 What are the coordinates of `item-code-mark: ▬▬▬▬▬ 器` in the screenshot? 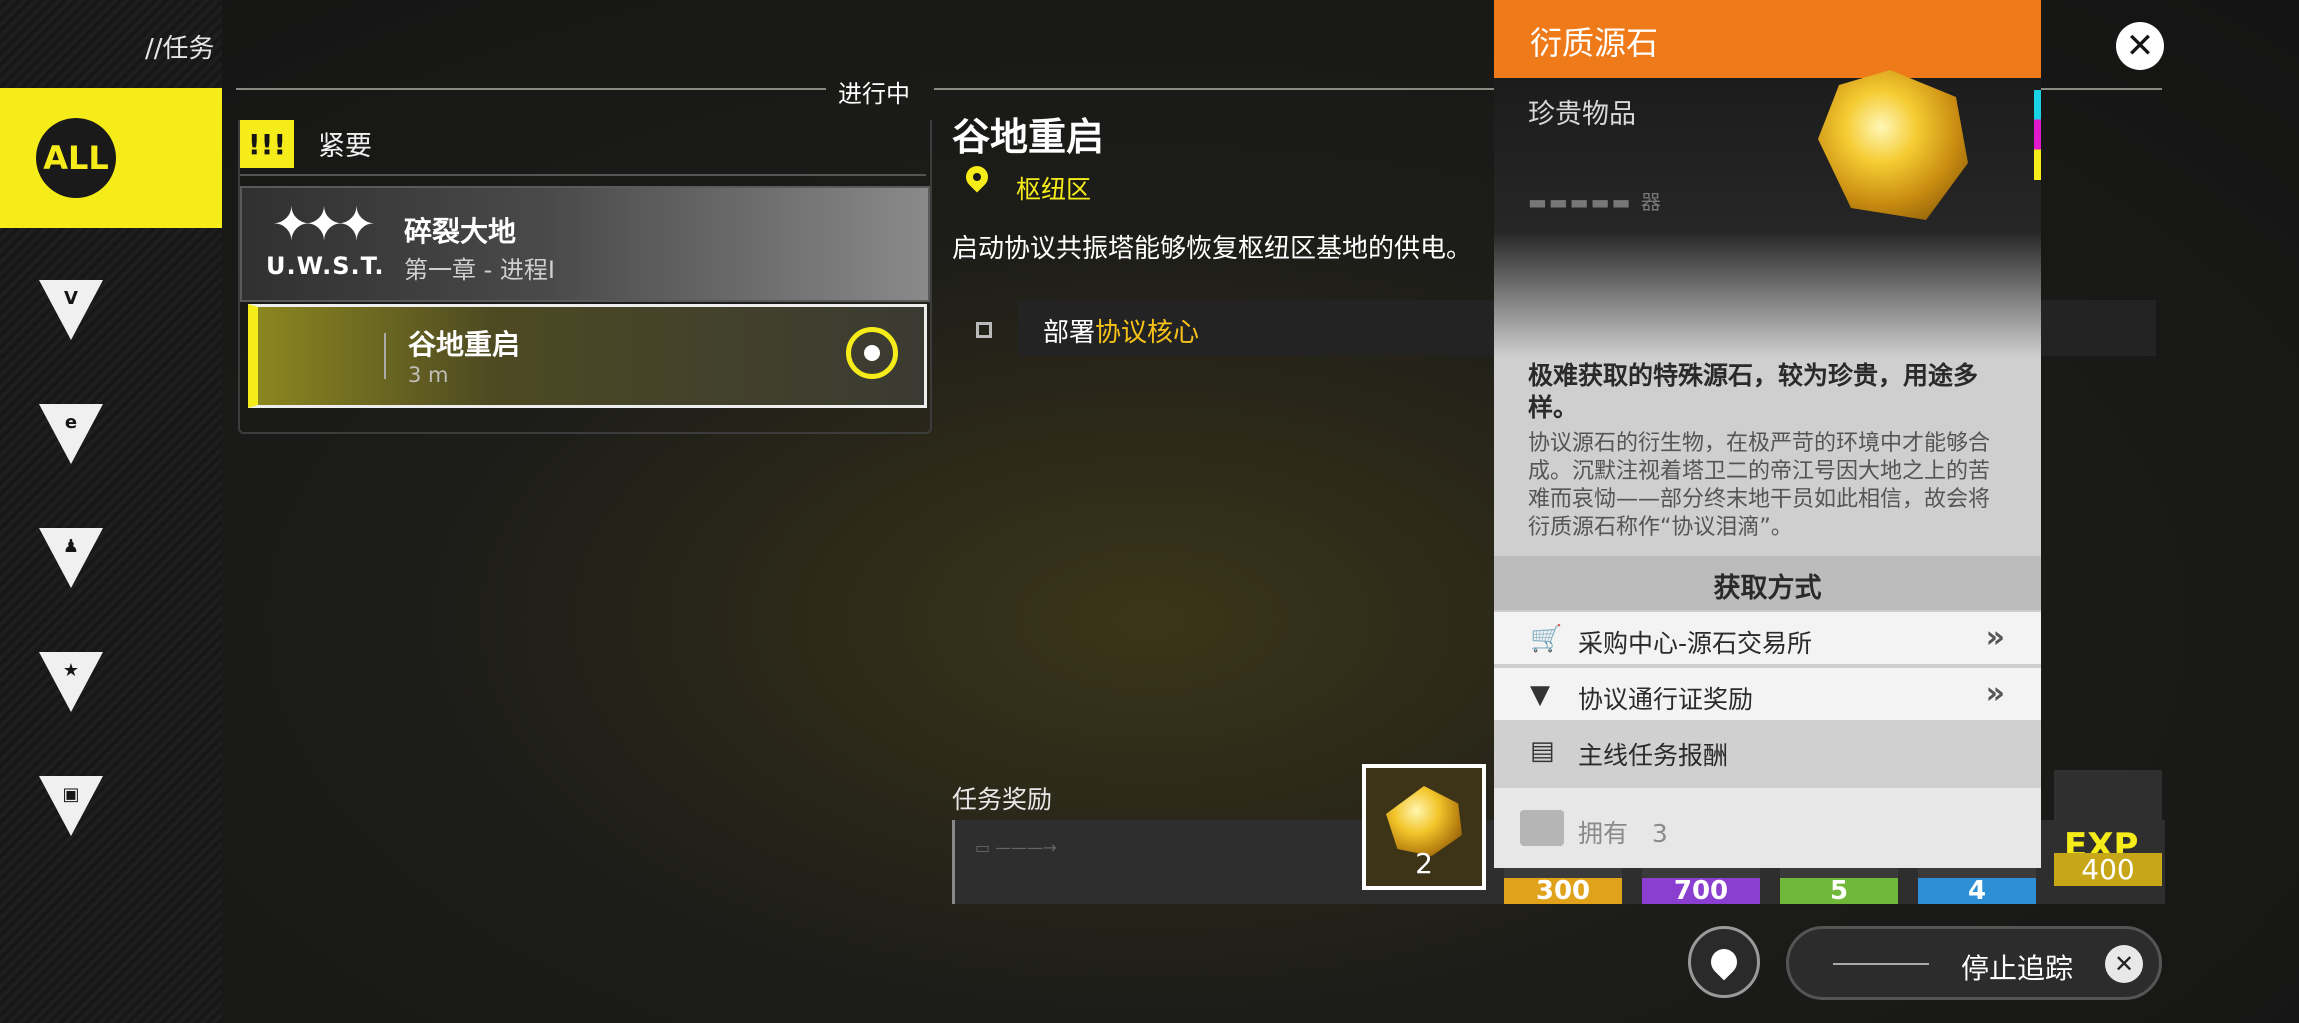 It's located at (1595, 202).